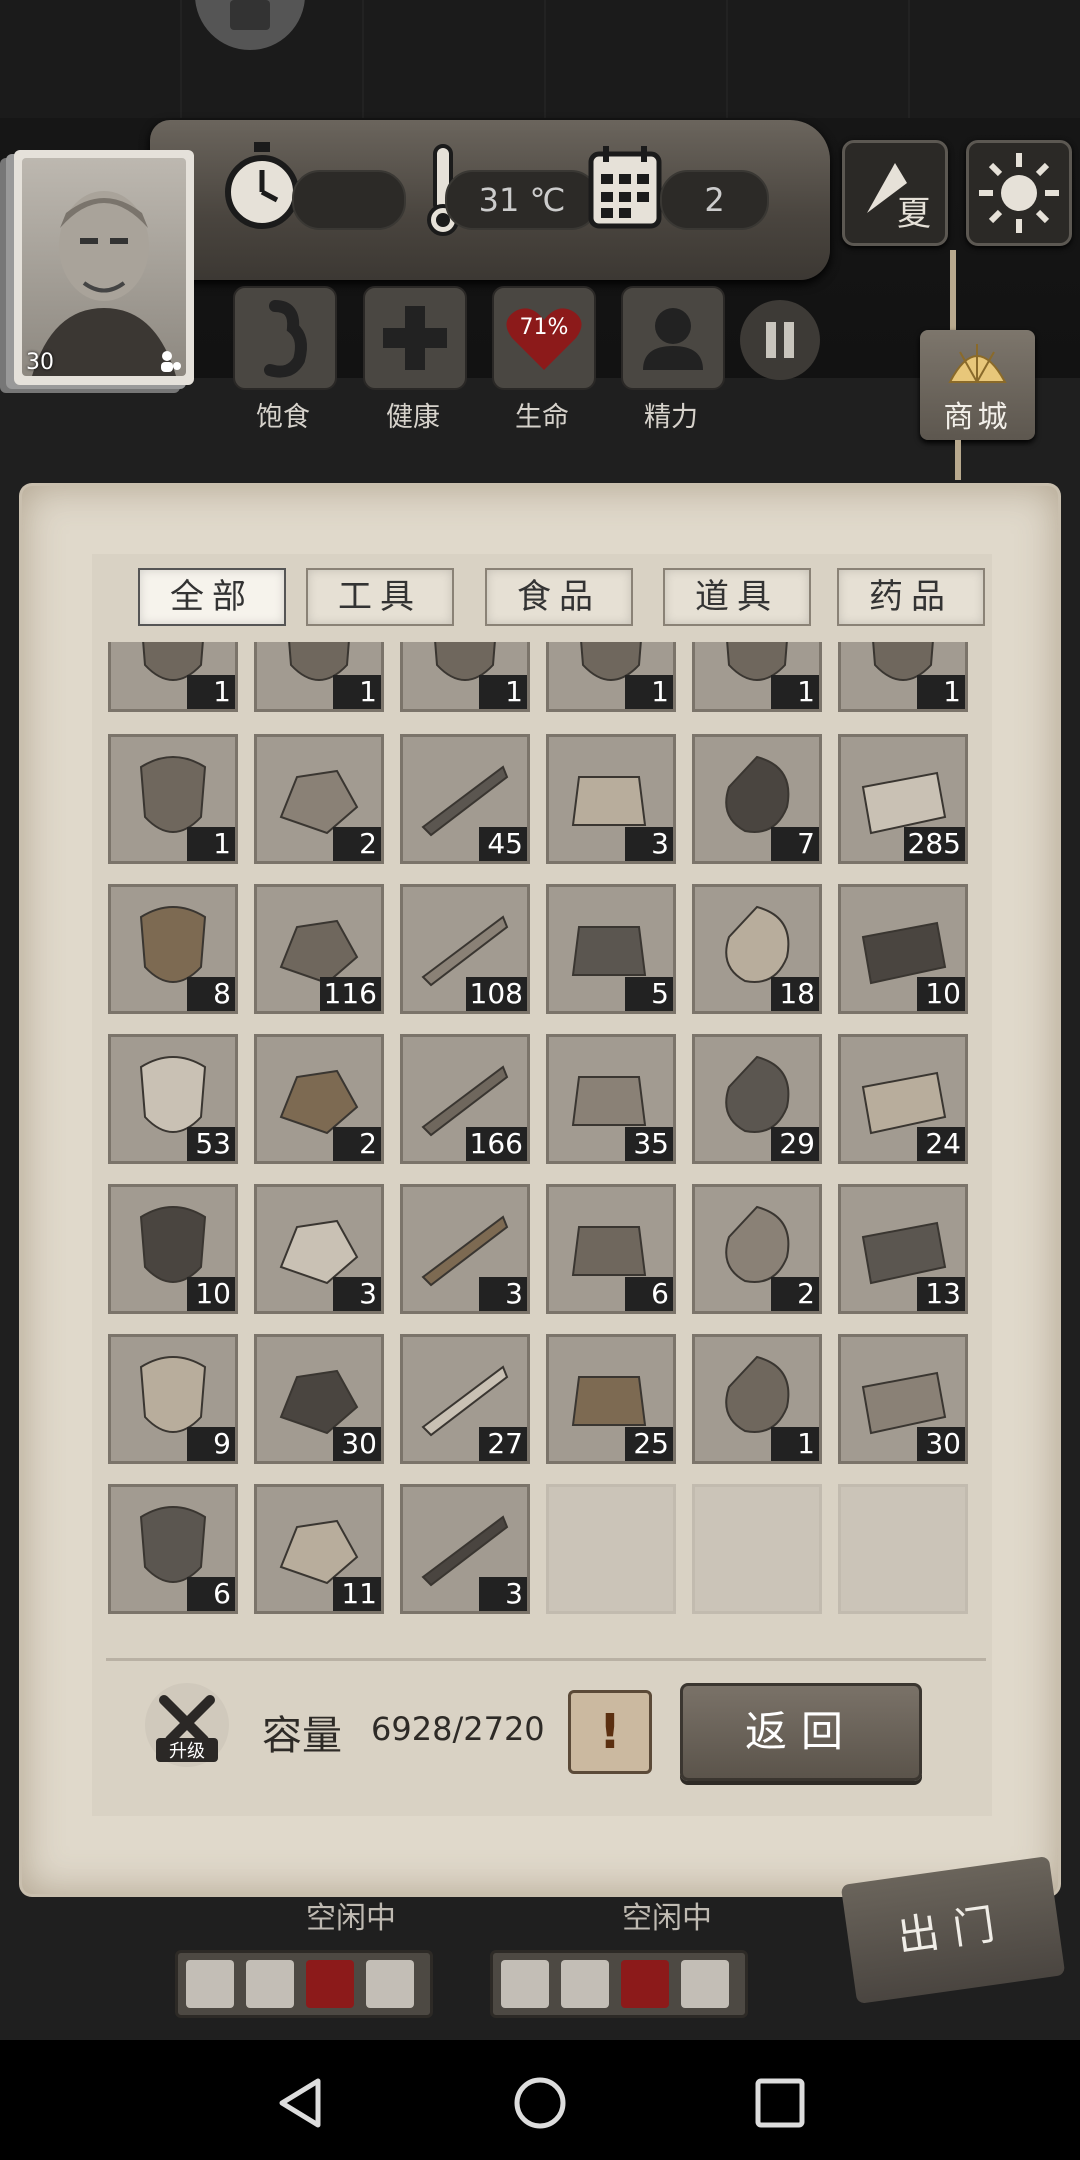 The width and height of the screenshot is (1080, 2160). What do you see at coordinates (187, 1751) in the screenshot?
I see `upgrade-label: 升级` at bounding box center [187, 1751].